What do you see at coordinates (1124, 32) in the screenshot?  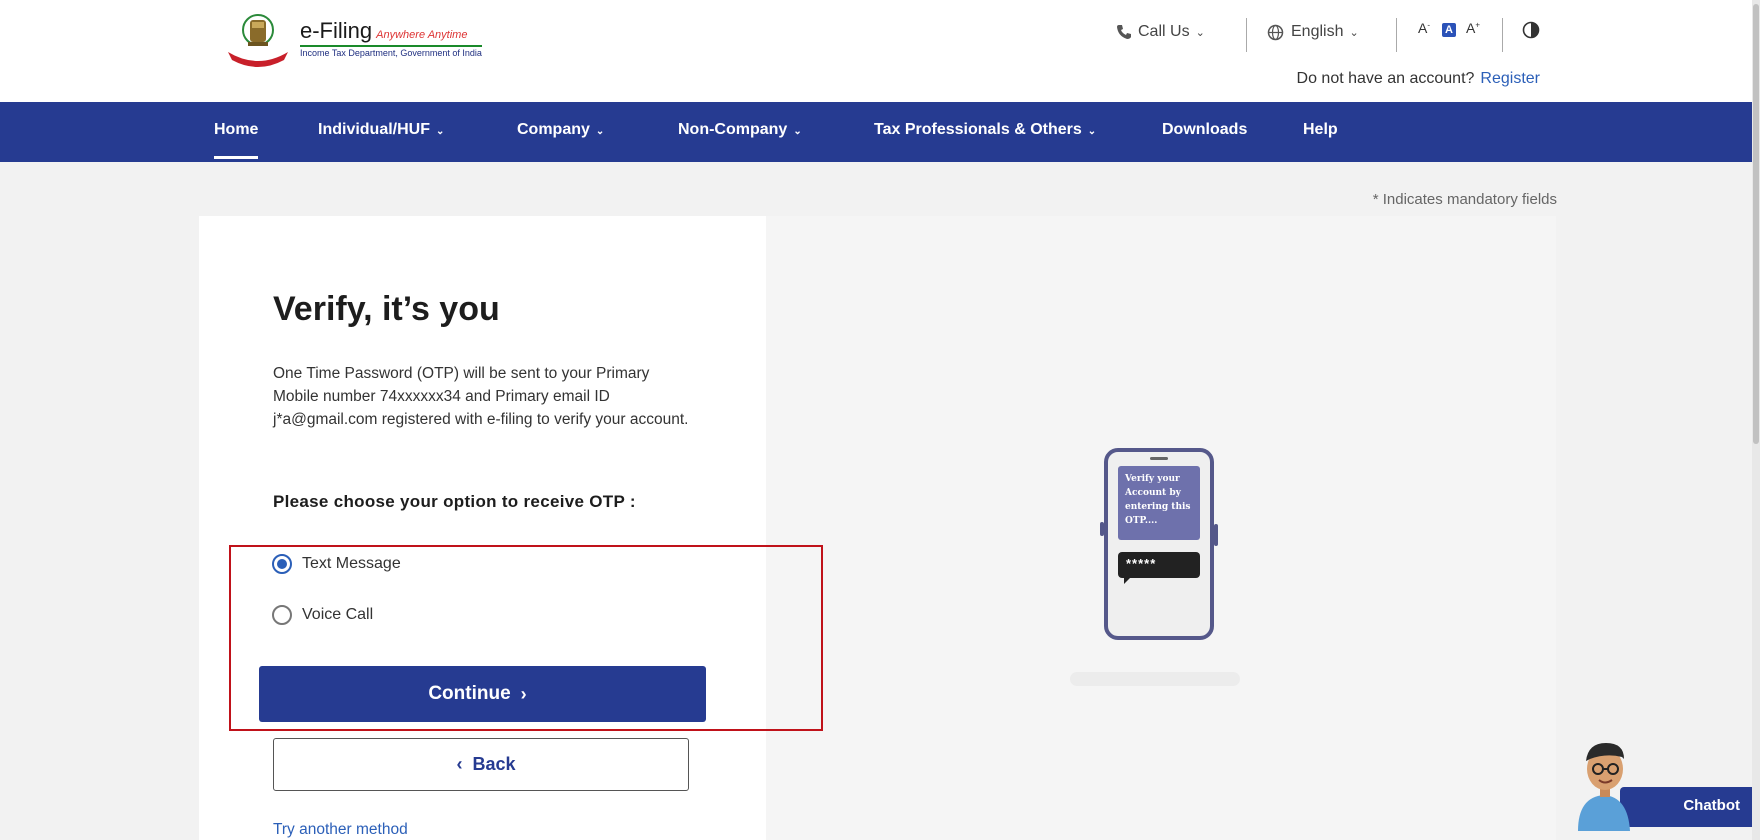 I see `phone-icon` at bounding box center [1124, 32].